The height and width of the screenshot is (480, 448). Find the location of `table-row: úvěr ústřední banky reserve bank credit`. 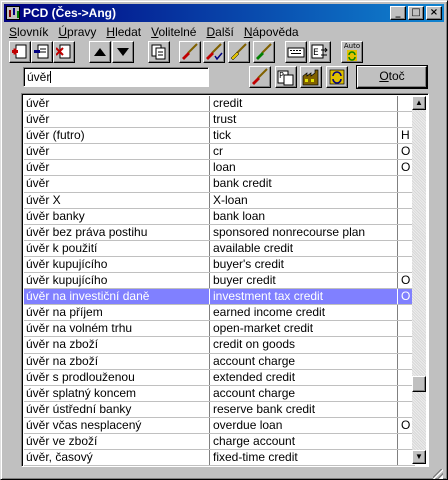

table-row: úvěr ústřední banky reserve bank credit is located at coordinates (219, 409).